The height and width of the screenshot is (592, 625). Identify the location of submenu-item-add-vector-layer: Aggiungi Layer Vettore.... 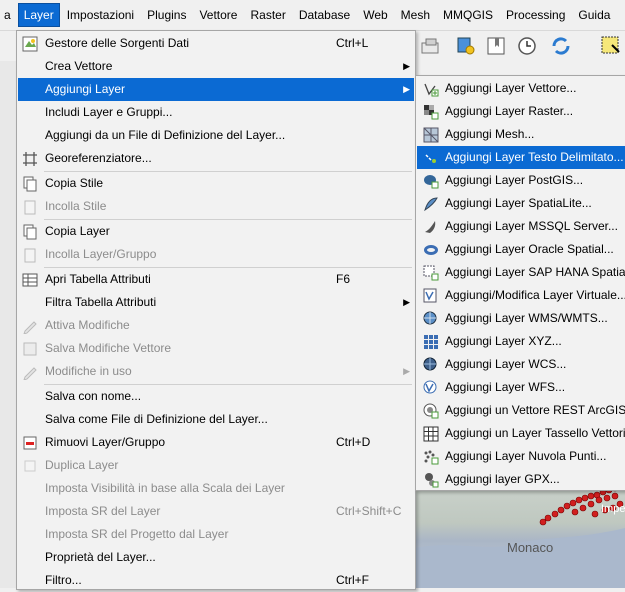
(521, 88).